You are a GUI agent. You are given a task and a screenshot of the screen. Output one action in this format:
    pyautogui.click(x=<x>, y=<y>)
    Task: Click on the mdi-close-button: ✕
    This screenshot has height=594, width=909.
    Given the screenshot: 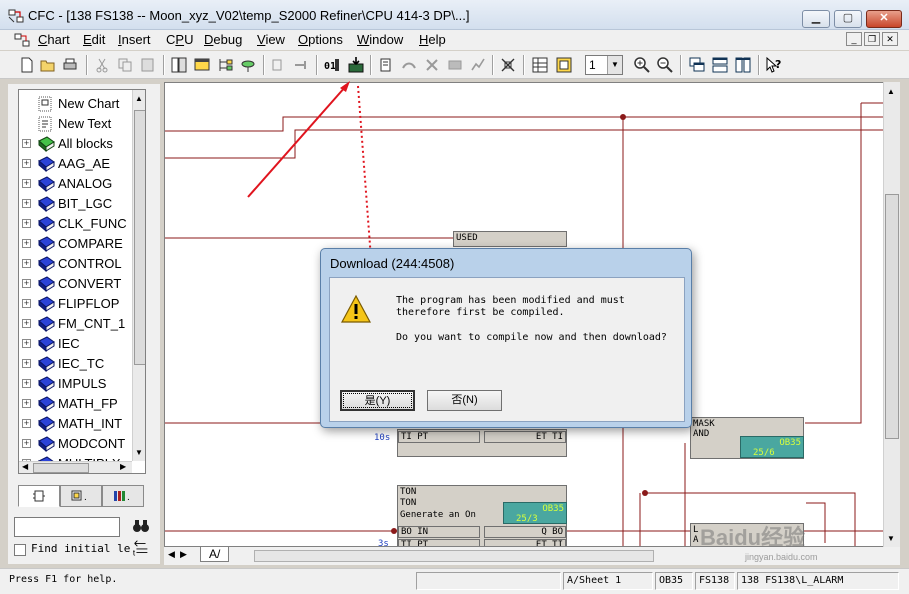 What is the action you would take?
    pyautogui.click(x=890, y=39)
    